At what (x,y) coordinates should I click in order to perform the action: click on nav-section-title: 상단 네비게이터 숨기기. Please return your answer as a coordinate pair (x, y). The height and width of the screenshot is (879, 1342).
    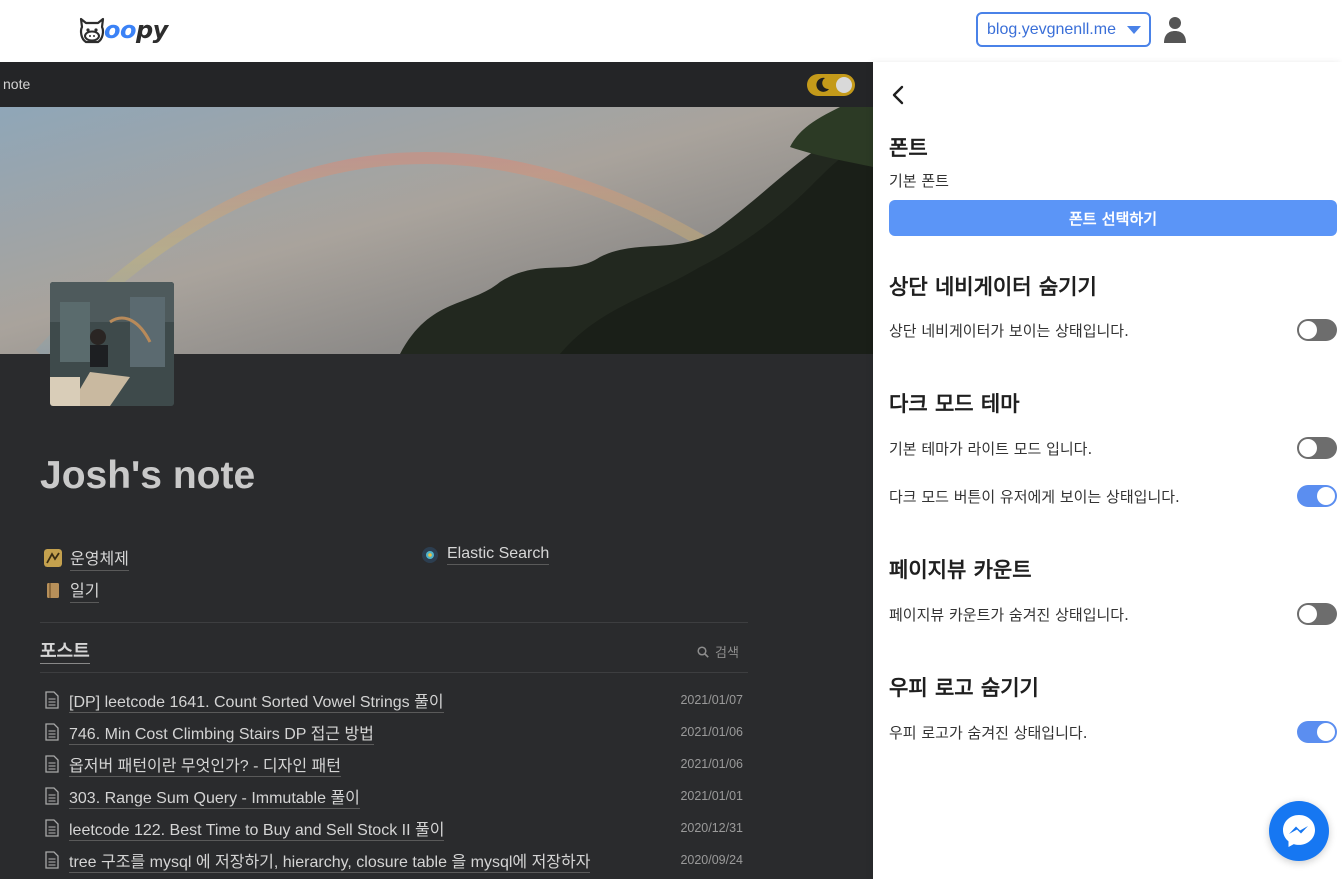
    Looking at the image, I should click on (993, 287).